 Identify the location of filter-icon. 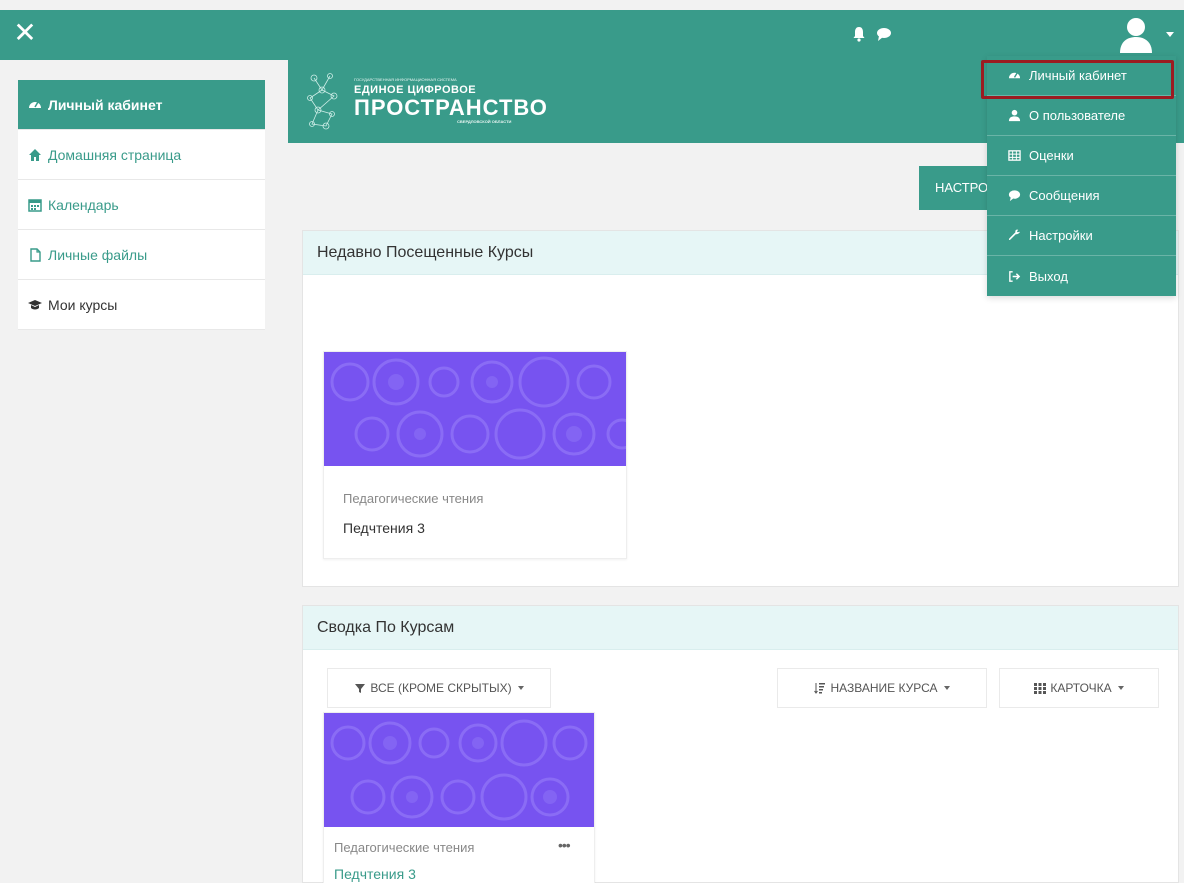
(360, 688).